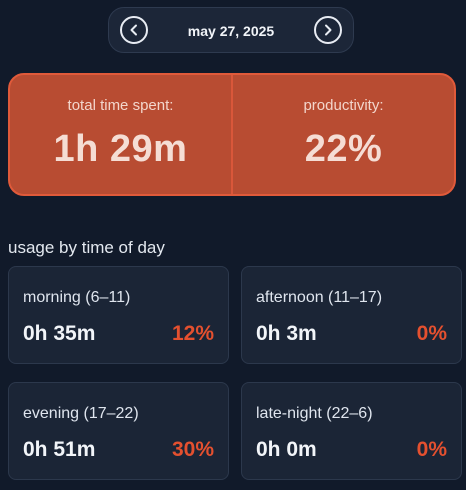 The image size is (466, 490). What do you see at coordinates (314, 413) in the screenshot?
I see `period-name: late-night (22–6)` at bounding box center [314, 413].